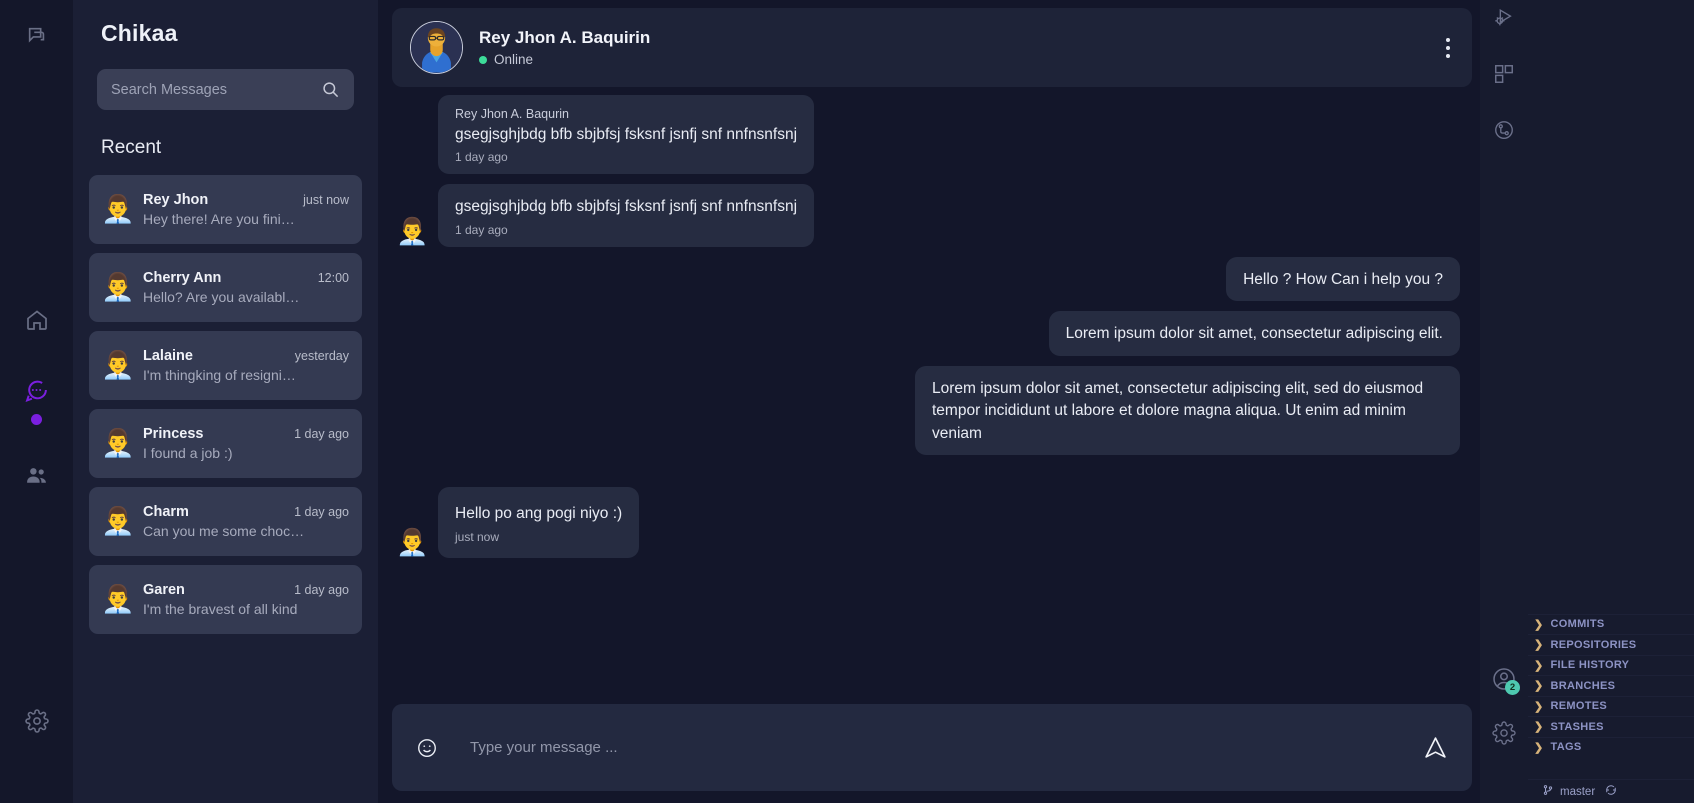 This screenshot has width=1694, height=803. I want to click on scm-section-file-history: ❯ FILE HISTORY, so click(1611, 665).